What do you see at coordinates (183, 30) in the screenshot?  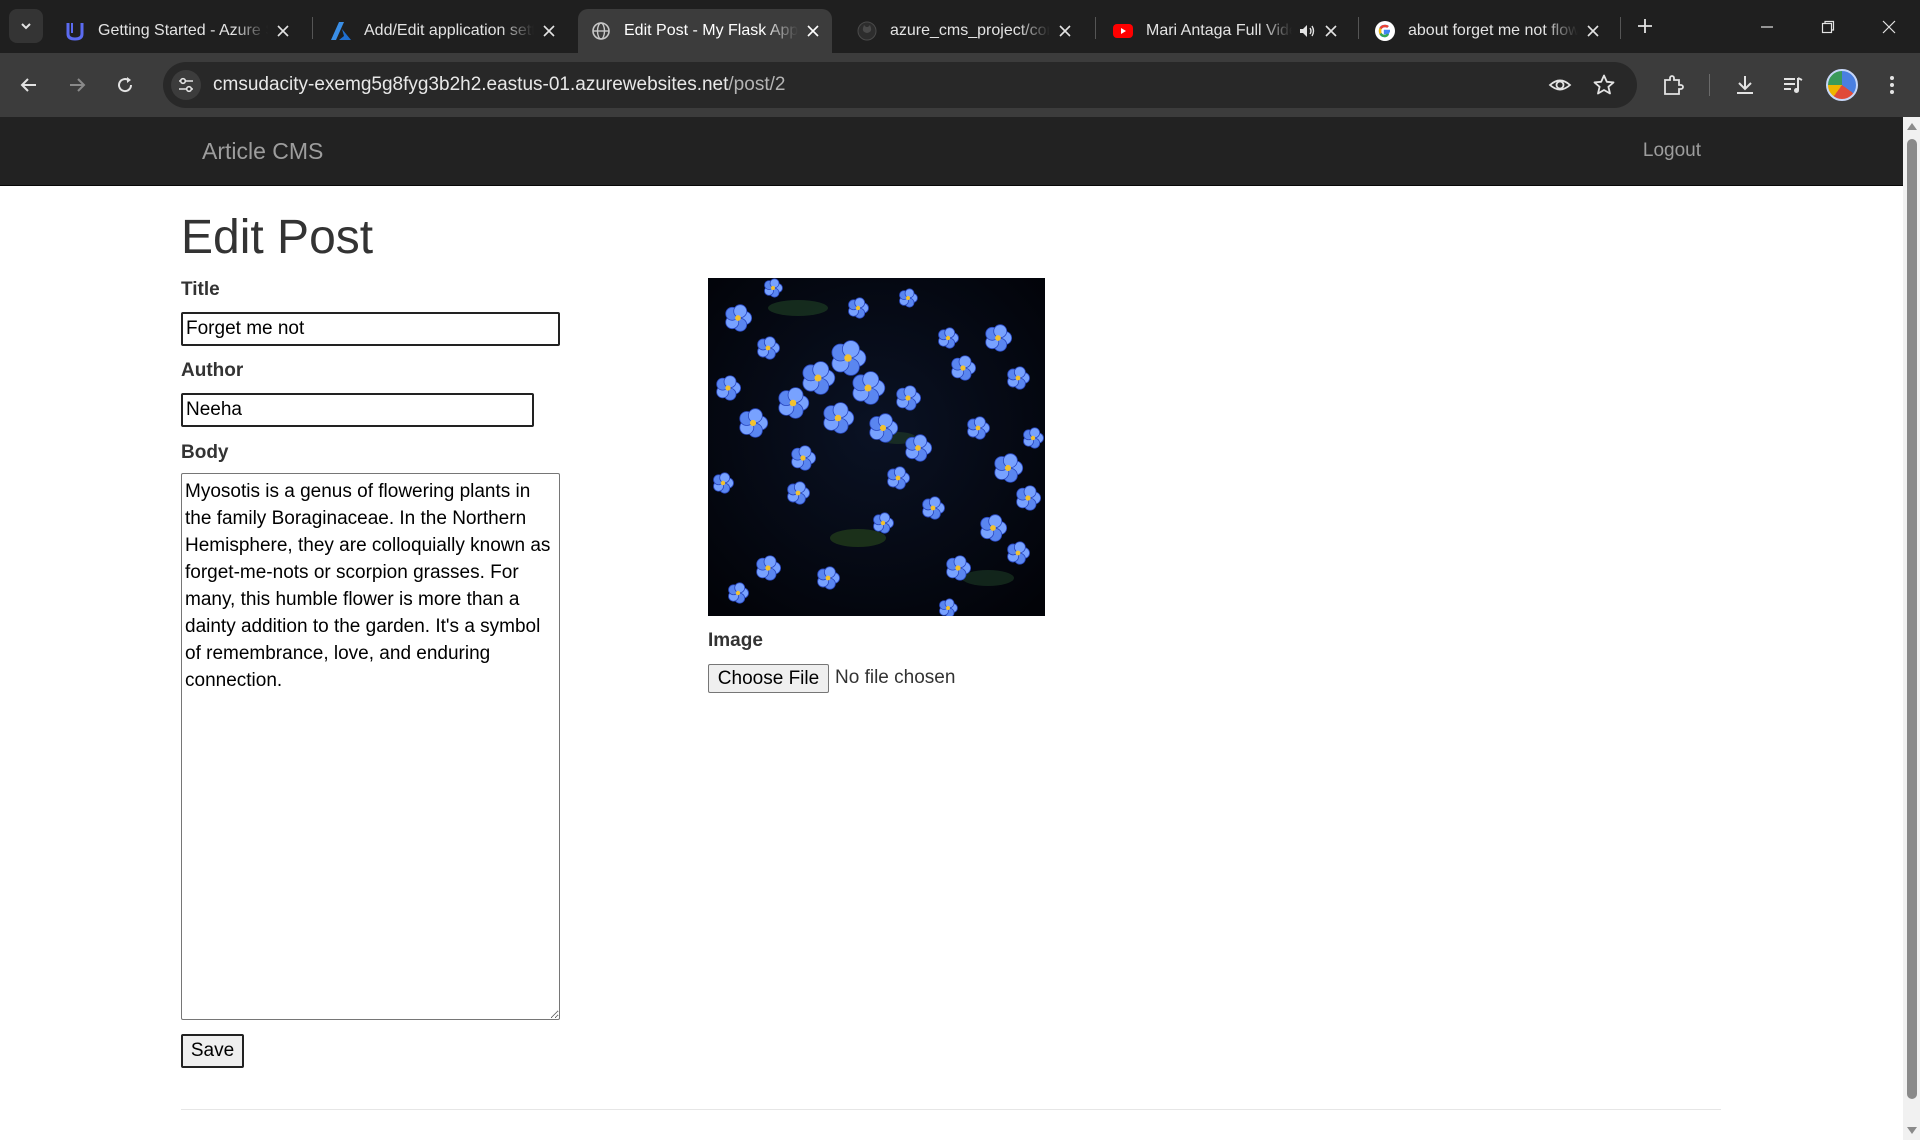 I see `tab-title: Getting Started - Azure S` at bounding box center [183, 30].